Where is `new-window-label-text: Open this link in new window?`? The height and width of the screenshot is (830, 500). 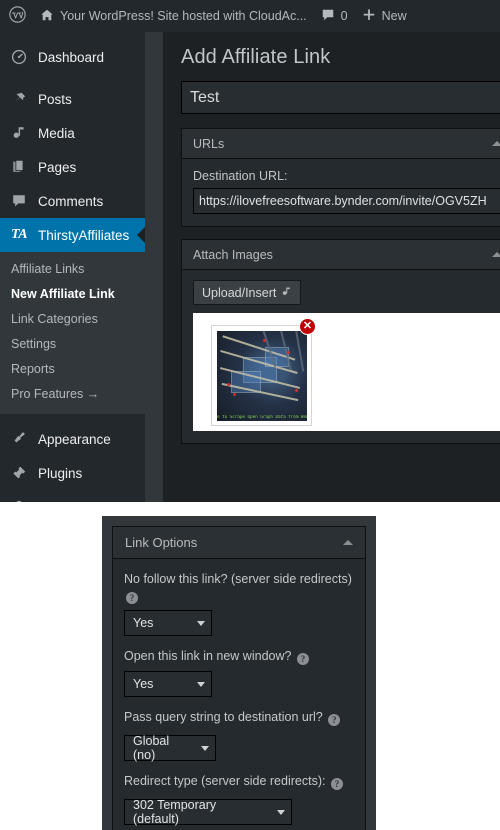
new-window-label-text: Open this link in new window? is located at coordinates (208, 656).